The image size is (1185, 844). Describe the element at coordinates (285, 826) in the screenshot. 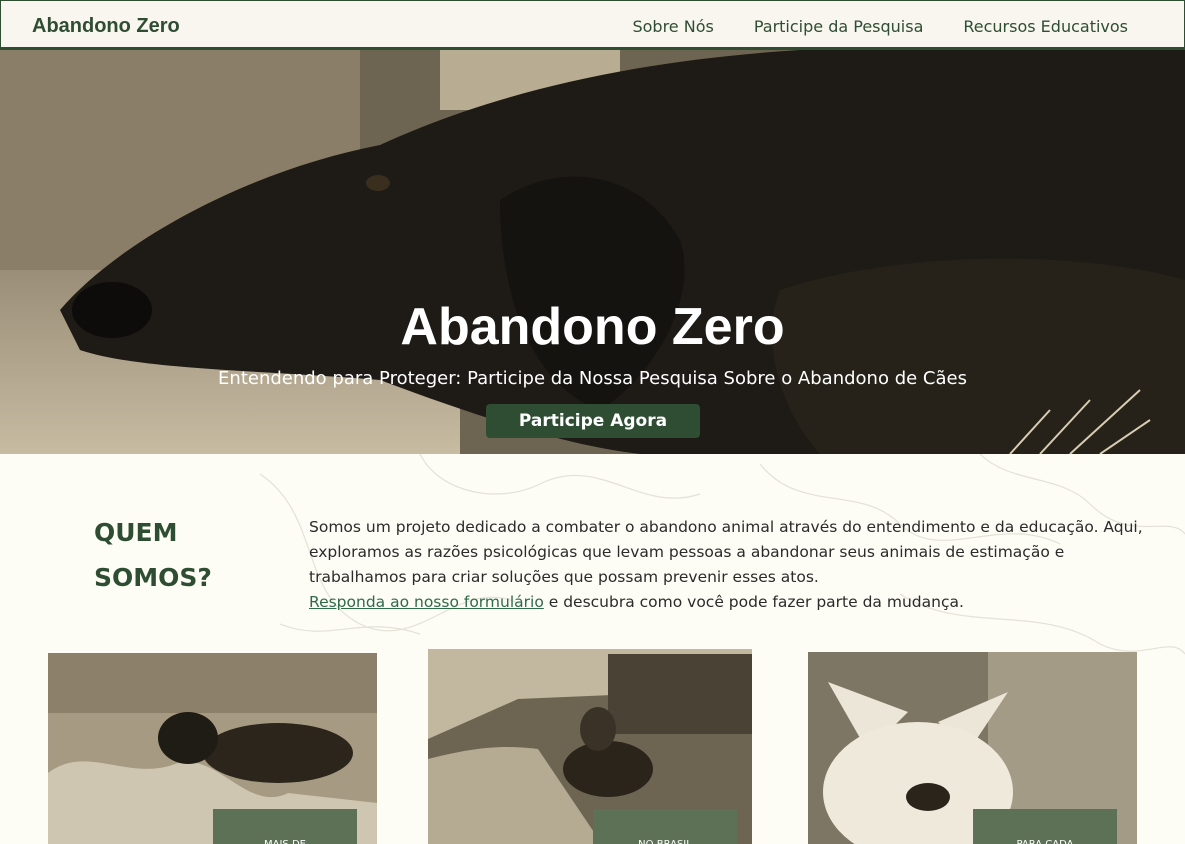

I see `stat-badge-1: MAIS DE` at that location.